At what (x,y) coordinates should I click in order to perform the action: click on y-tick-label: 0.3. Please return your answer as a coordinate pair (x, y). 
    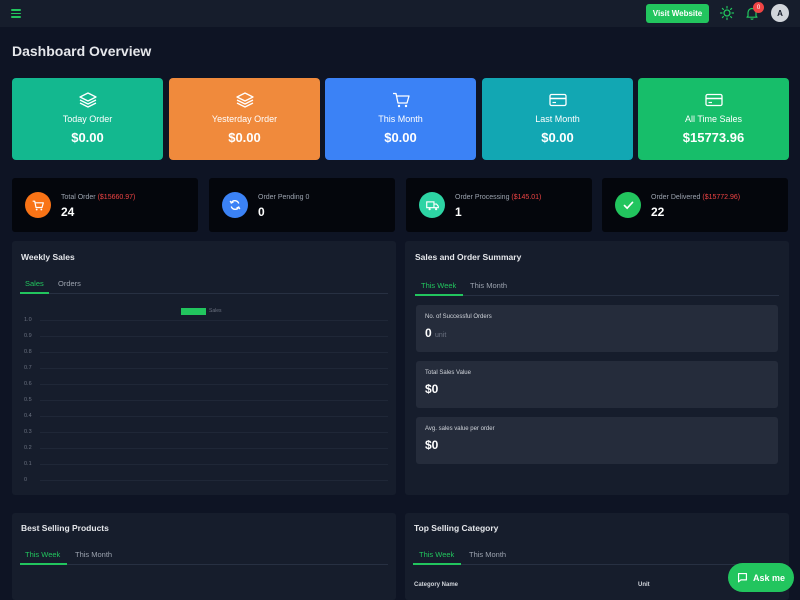
    Looking at the image, I should click on (28, 432).